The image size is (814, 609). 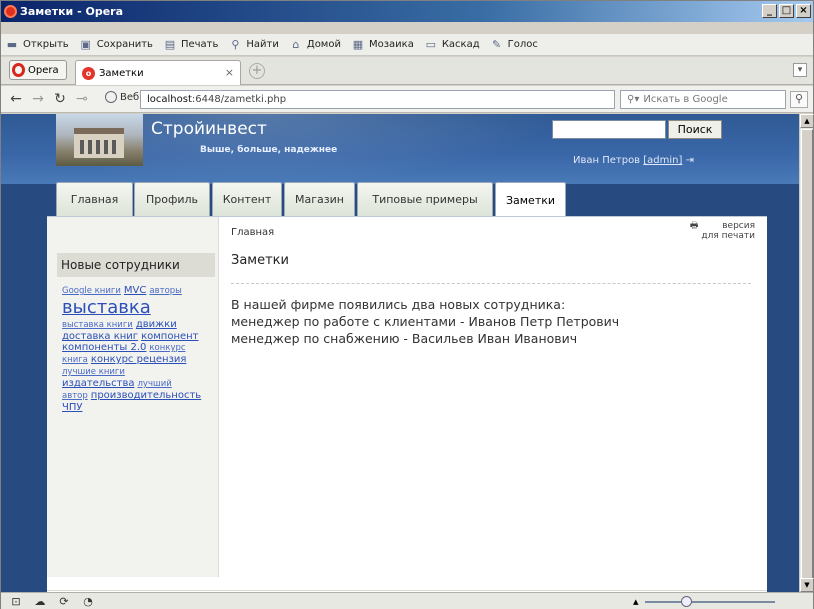 I want to click on zoom-slider: ▴, so click(x=722, y=601).